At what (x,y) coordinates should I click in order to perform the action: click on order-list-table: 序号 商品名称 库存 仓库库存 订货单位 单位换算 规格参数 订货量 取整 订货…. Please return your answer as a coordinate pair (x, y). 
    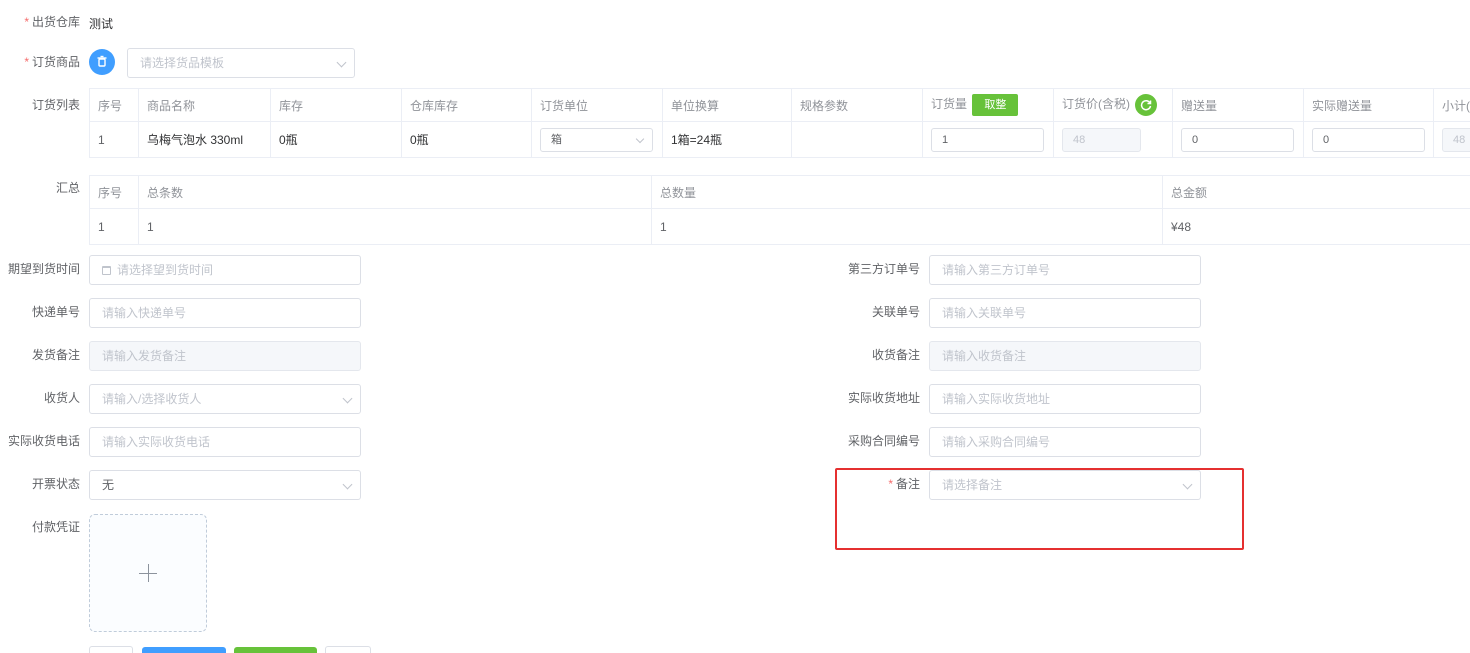
    Looking at the image, I should click on (779, 123).